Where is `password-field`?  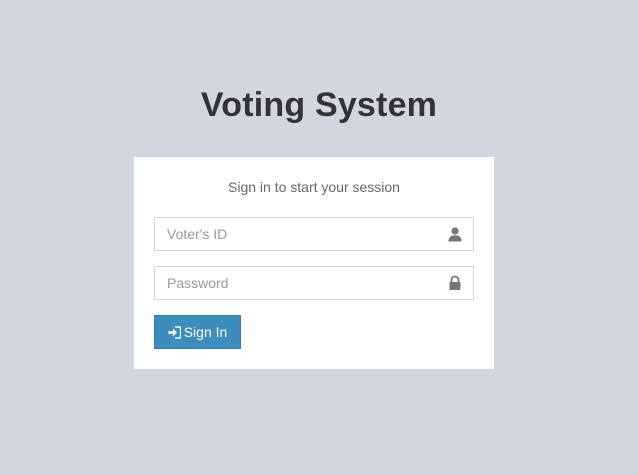
password-field is located at coordinates (314, 283).